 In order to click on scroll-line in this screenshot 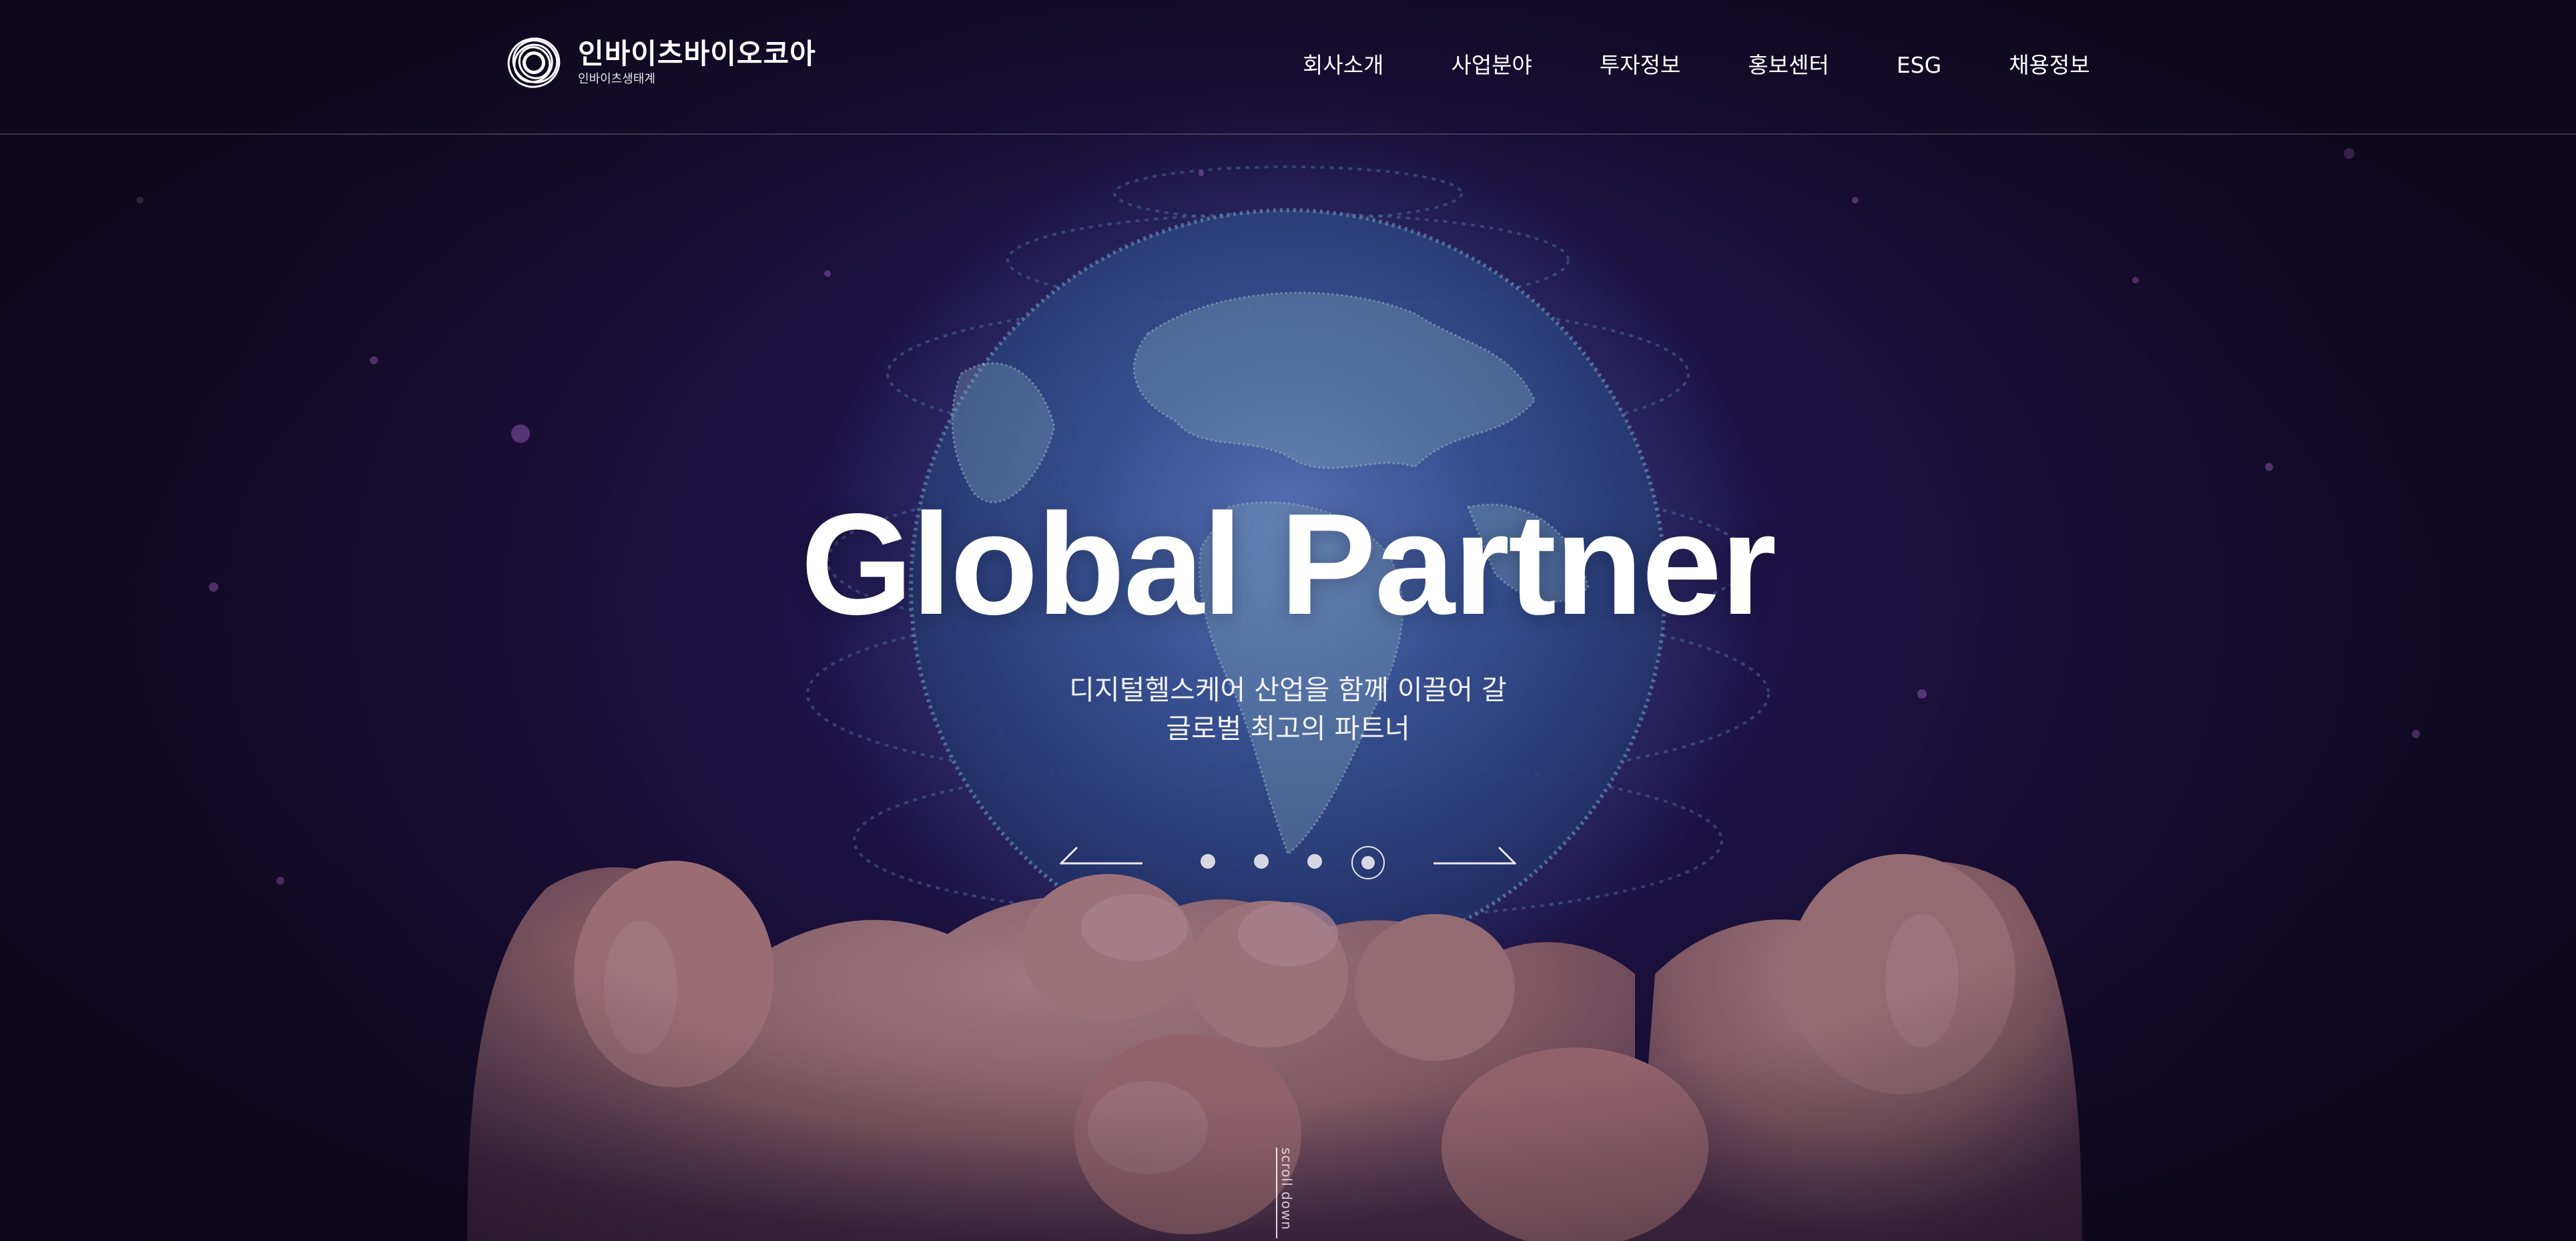, I will do `click(1276, 1193)`.